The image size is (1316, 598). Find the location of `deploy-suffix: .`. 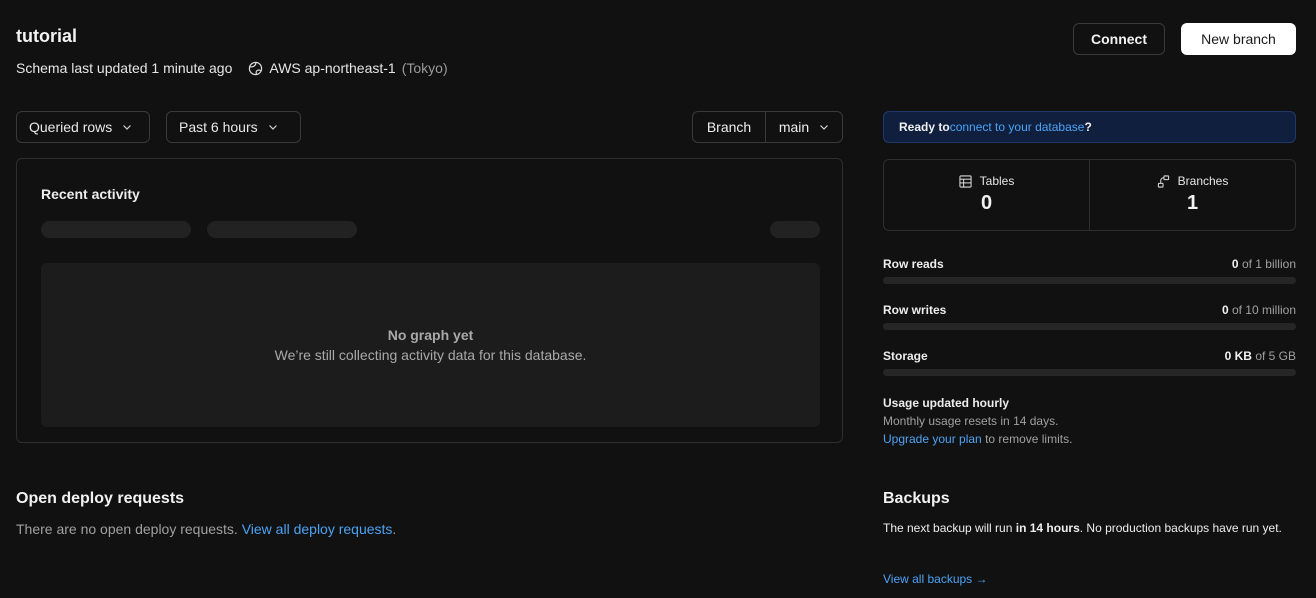

deploy-suffix: . is located at coordinates (394, 529).